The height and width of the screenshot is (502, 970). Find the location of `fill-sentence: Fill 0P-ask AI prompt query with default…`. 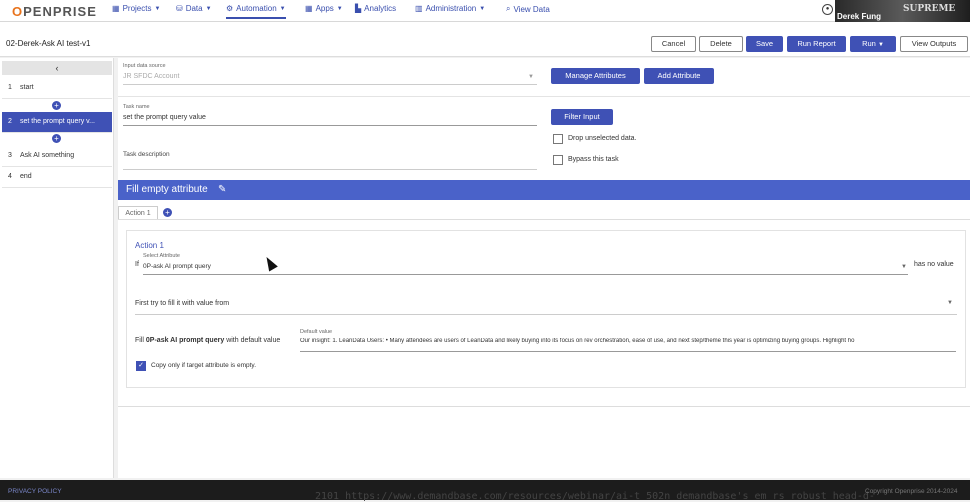

fill-sentence: Fill 0P-ask AI prompt query with default… is located at coordinates (208, 340).